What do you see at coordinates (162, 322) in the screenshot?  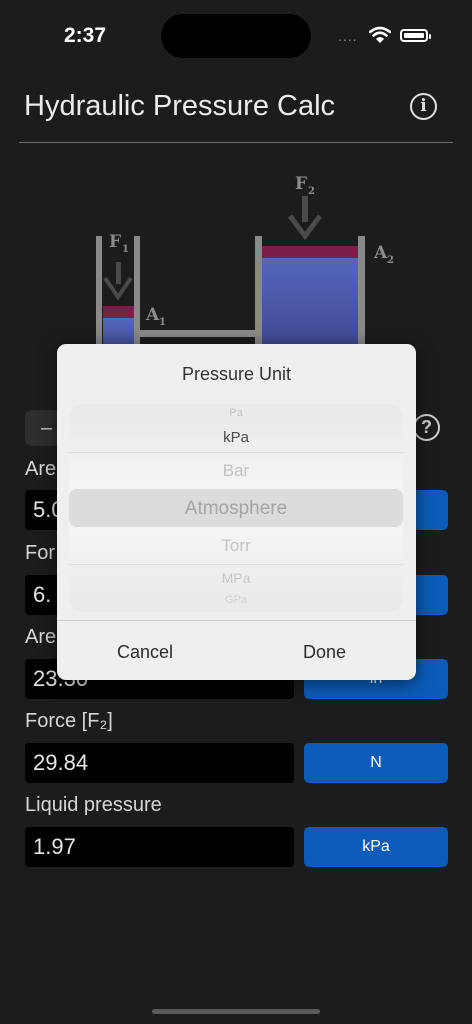 I see `label-a1-sub: 1` at bounding box center [162, 322].